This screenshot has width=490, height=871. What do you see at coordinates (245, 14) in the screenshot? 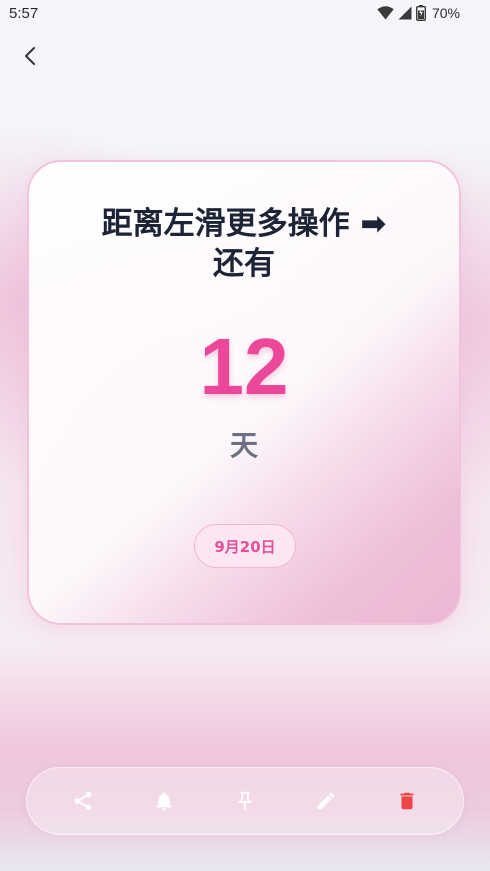
I see `status-bar: 5:57 70%` at bounding box center [245, 14].